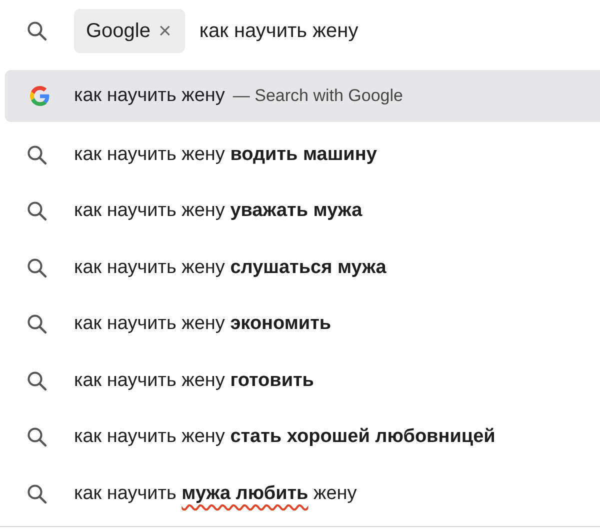  I want to click on suggestion-text: слушаться мужа, so click(308, 267).